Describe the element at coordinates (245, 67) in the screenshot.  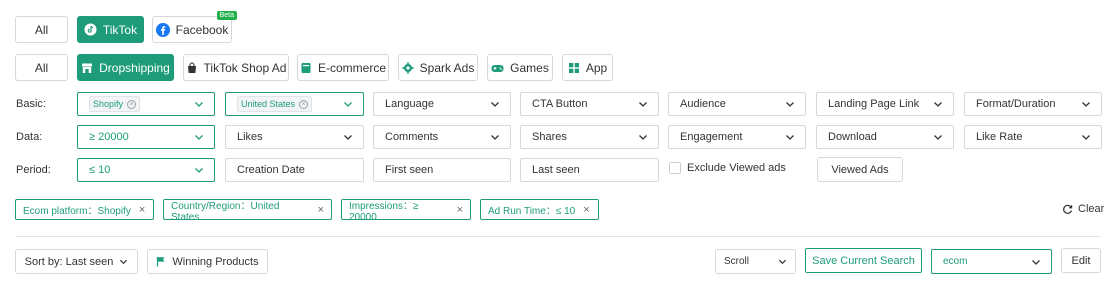
I see `category-label: TikTok Shop Ad` at that location.